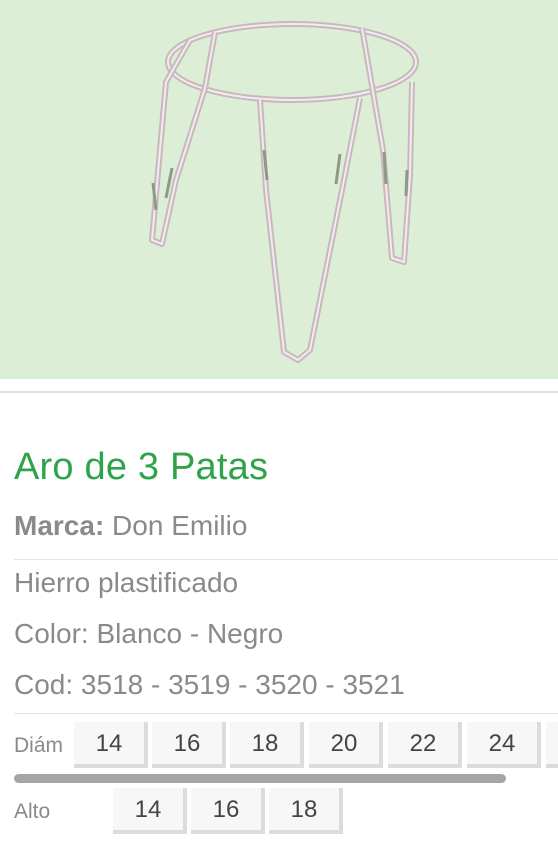 The image size is (558, 841). What do you see at coordinates (267, 745) in the screenshot?
I see `diameter-option: 18` at bounding box center [267, 745].